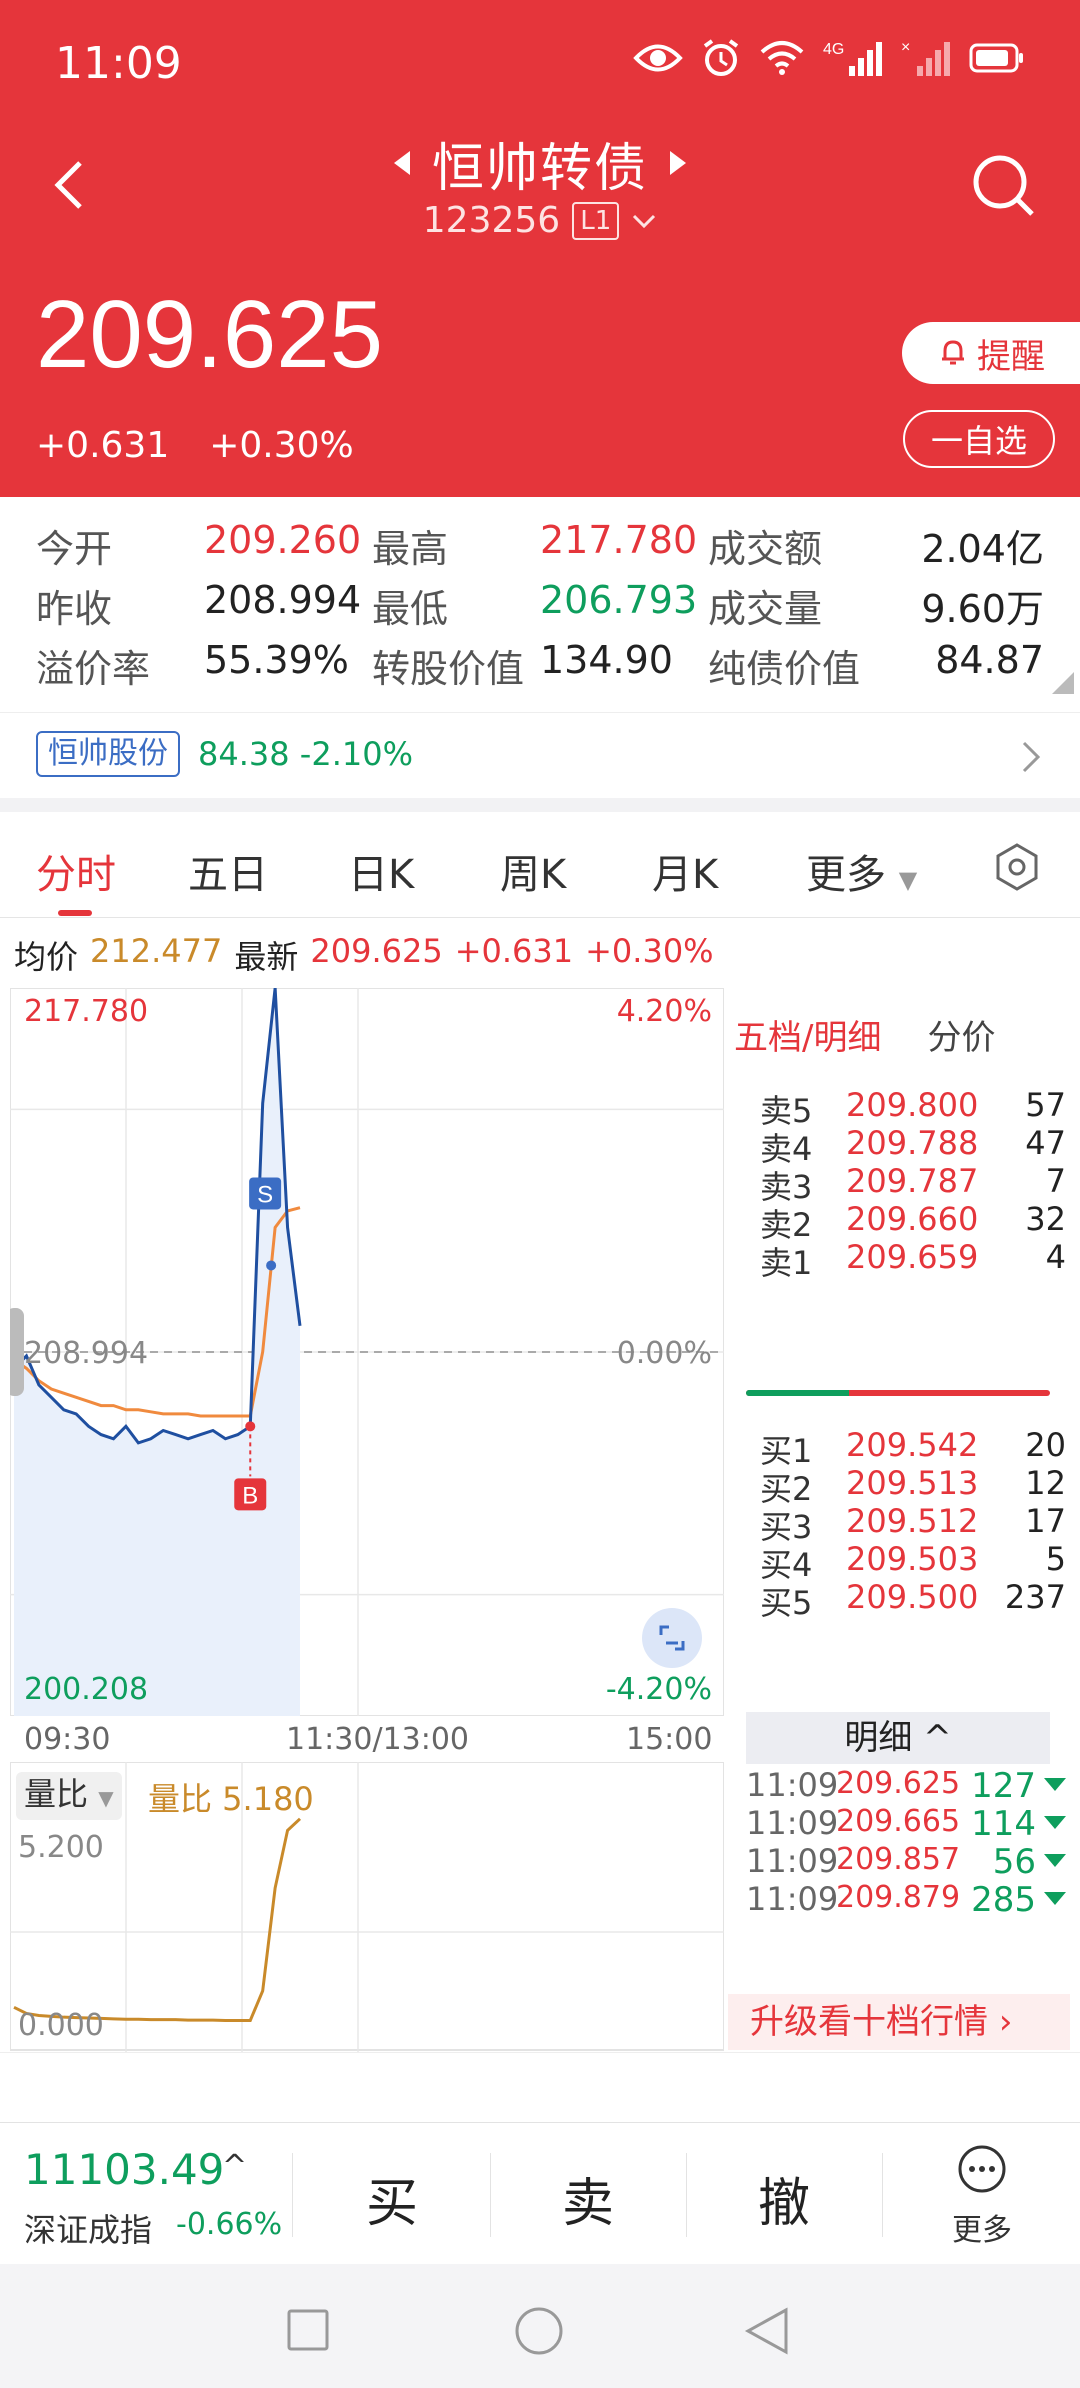 The image size is (1080, 2388). Describe the element at coordinates (1035, 1597) in the screenshot. I see `bid-qty: 237` at that location.